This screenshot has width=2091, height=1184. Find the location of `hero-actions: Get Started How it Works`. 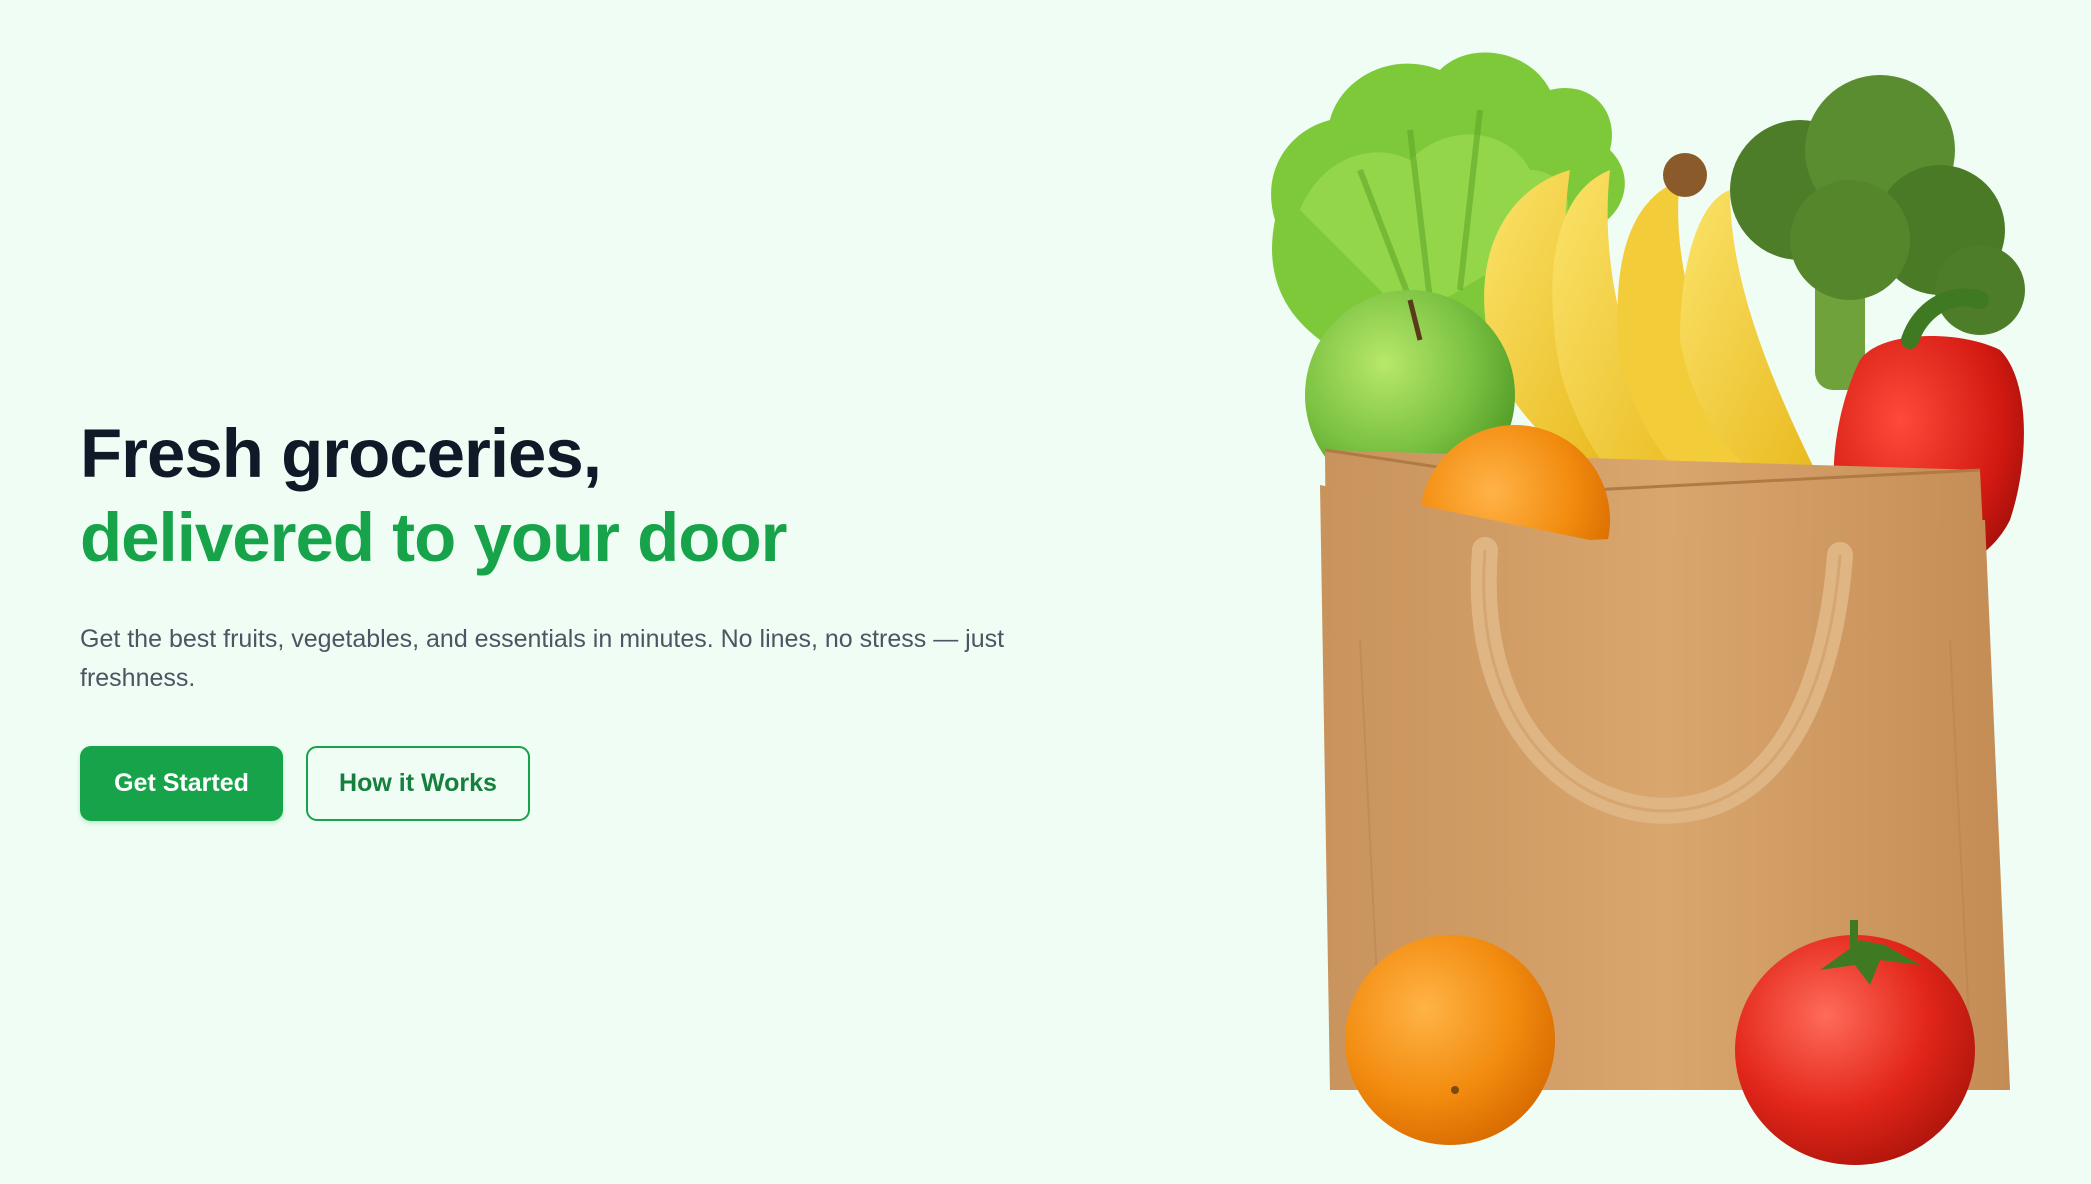

hero-actions: Get Started How it Works is located at coordinates (560, 783).